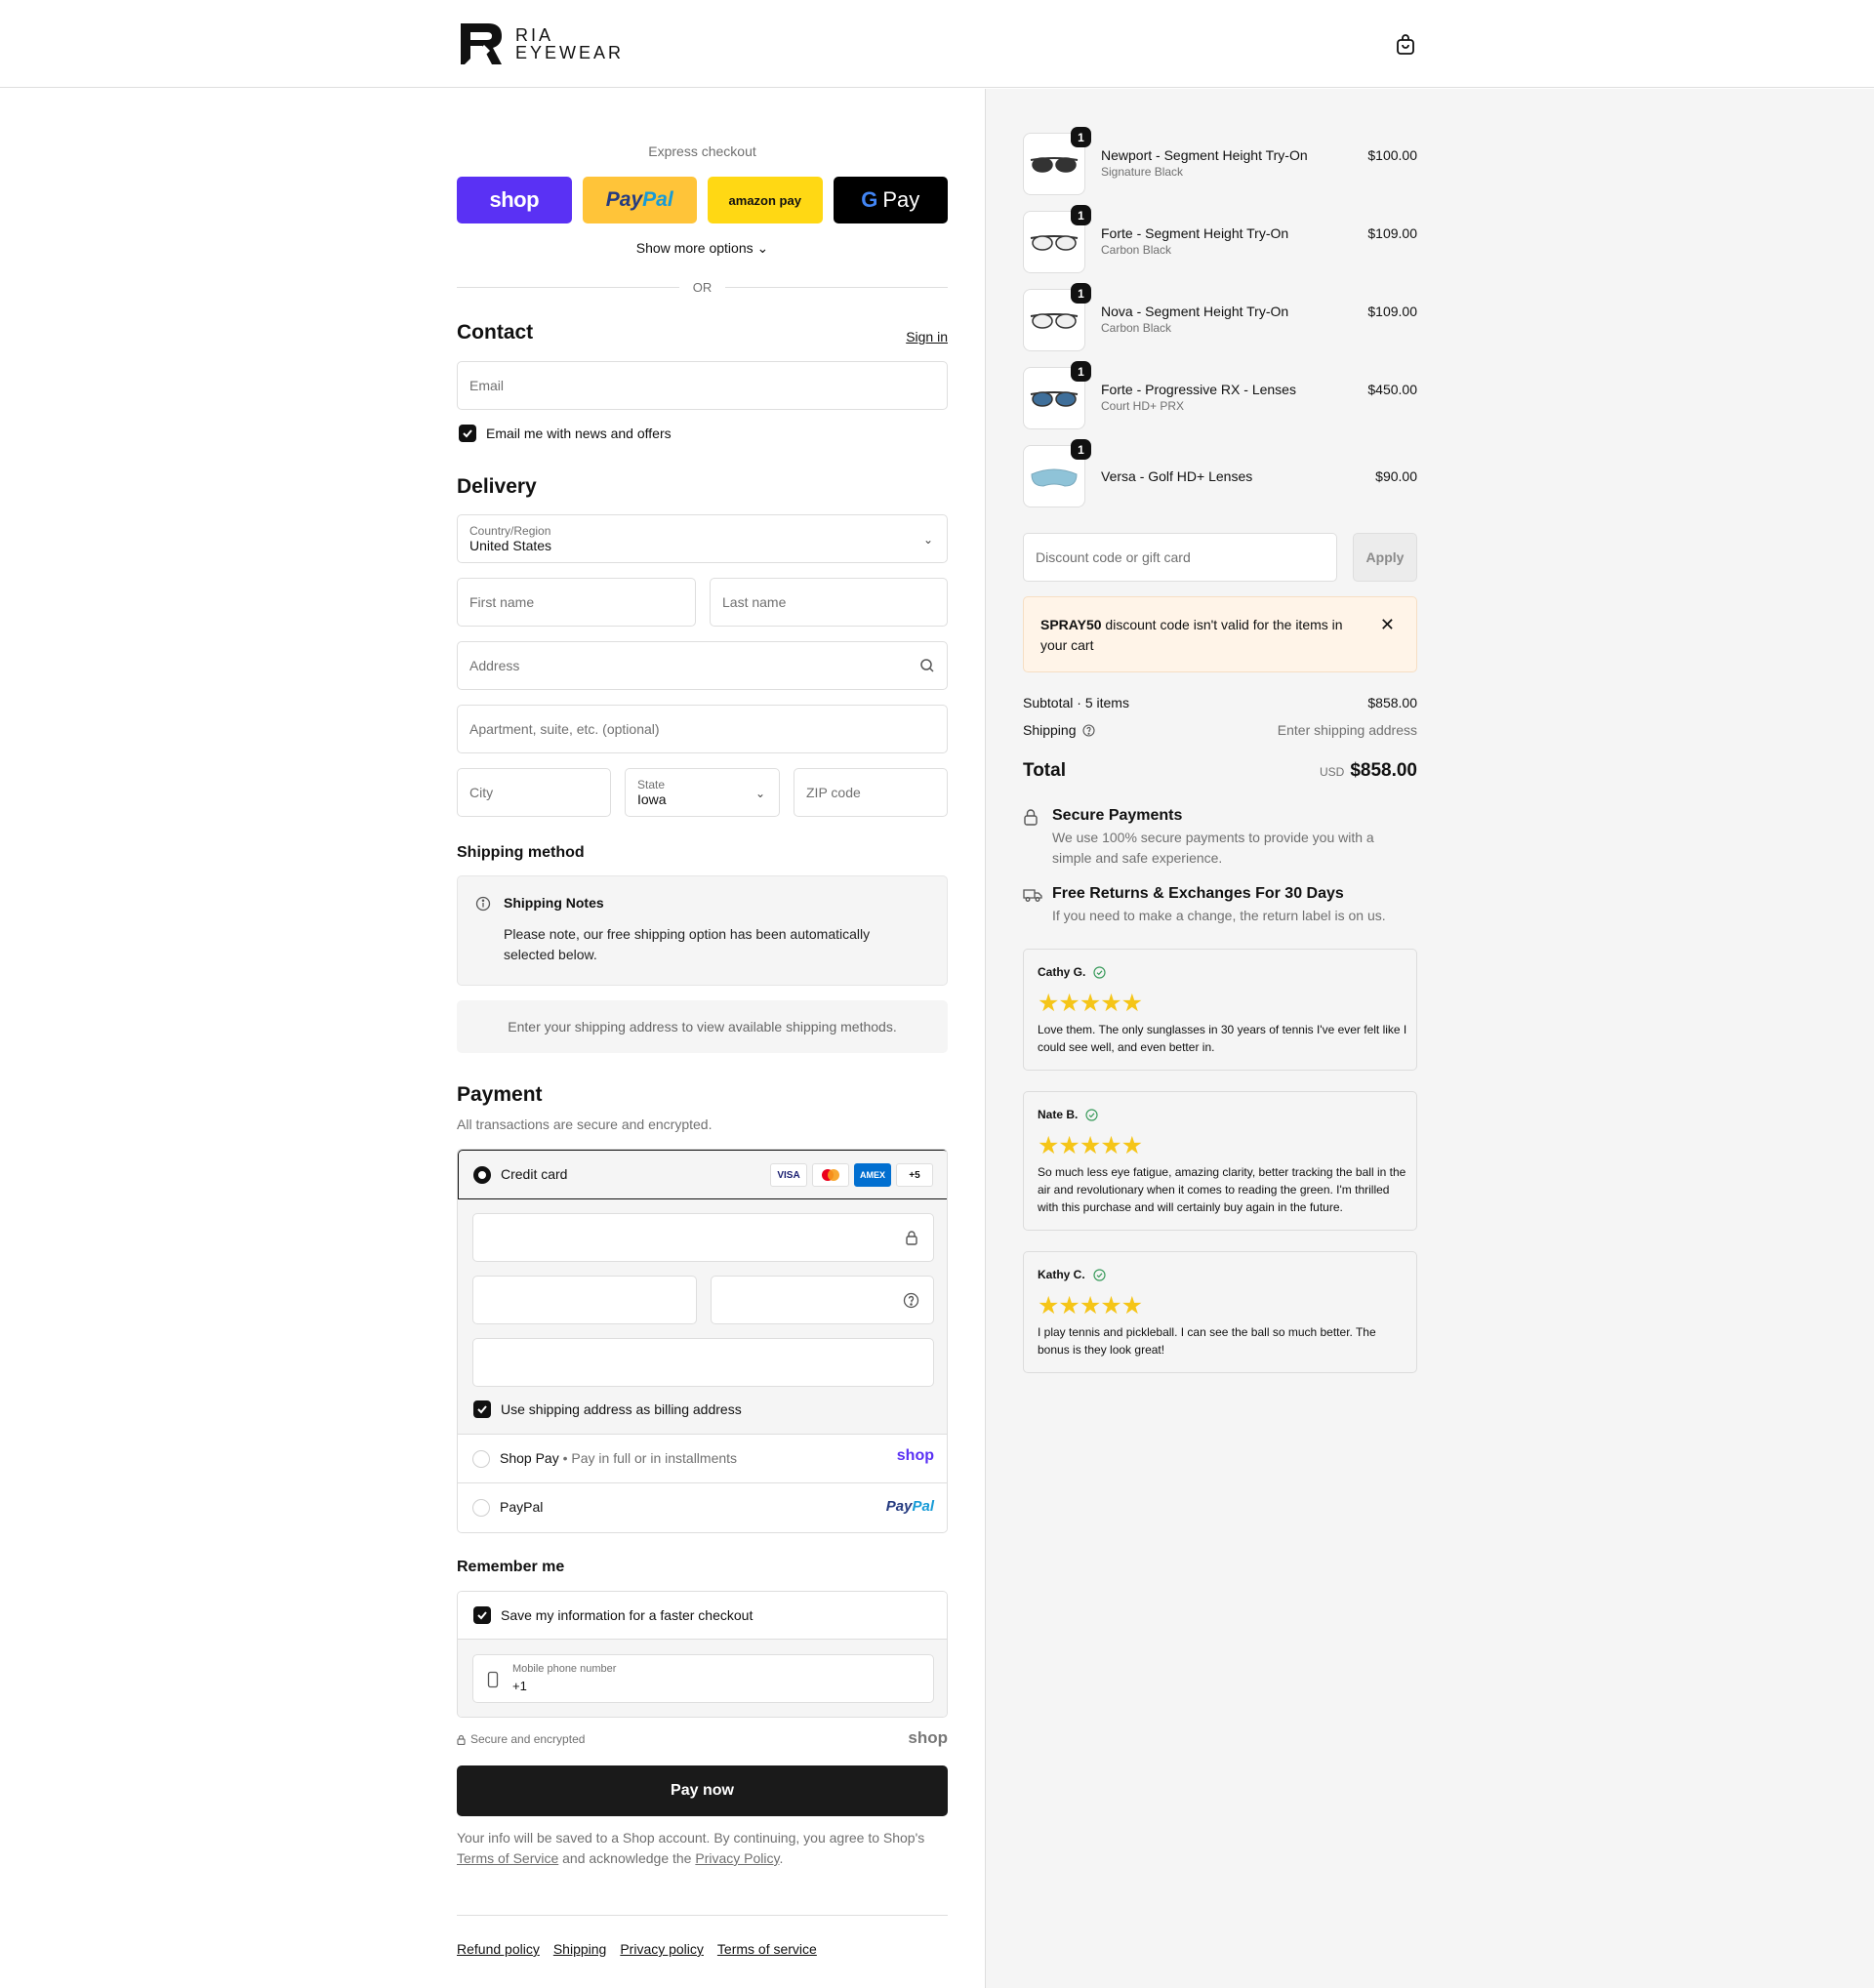 The width and height of the screenshot is (1874, 1988). What do you see at coordinates (1136, 250) in the screenshot?
I see `item-variant: Carbon Black` at bounding box center [1136, 250].